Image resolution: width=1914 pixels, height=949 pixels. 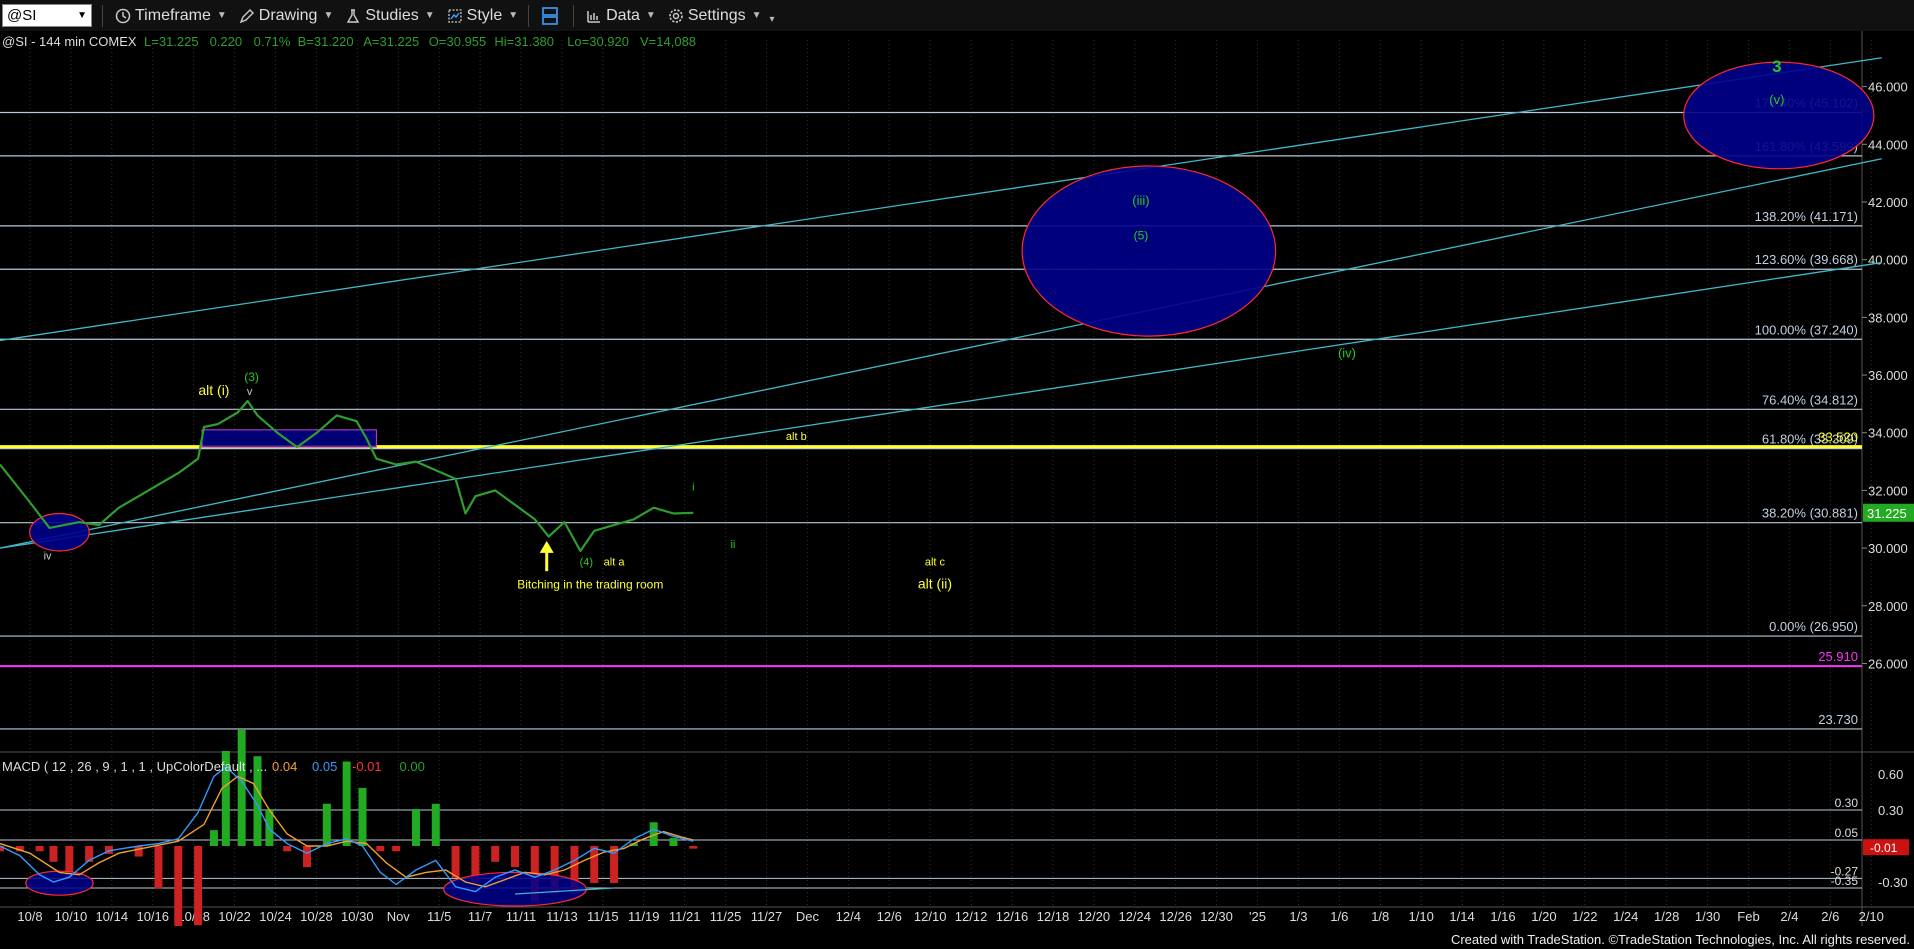 I want to click on studies-button: Studies ▼, so click(x=390, y=16).